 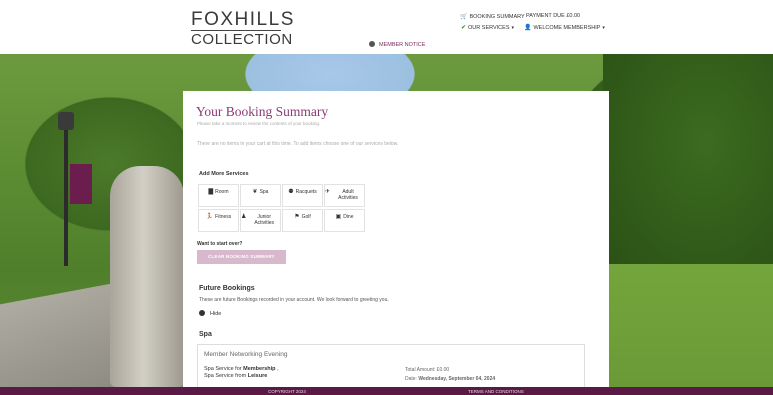 I want to click on member-notice-link: MEMBER NOTICE, so click(x=397, y=44).